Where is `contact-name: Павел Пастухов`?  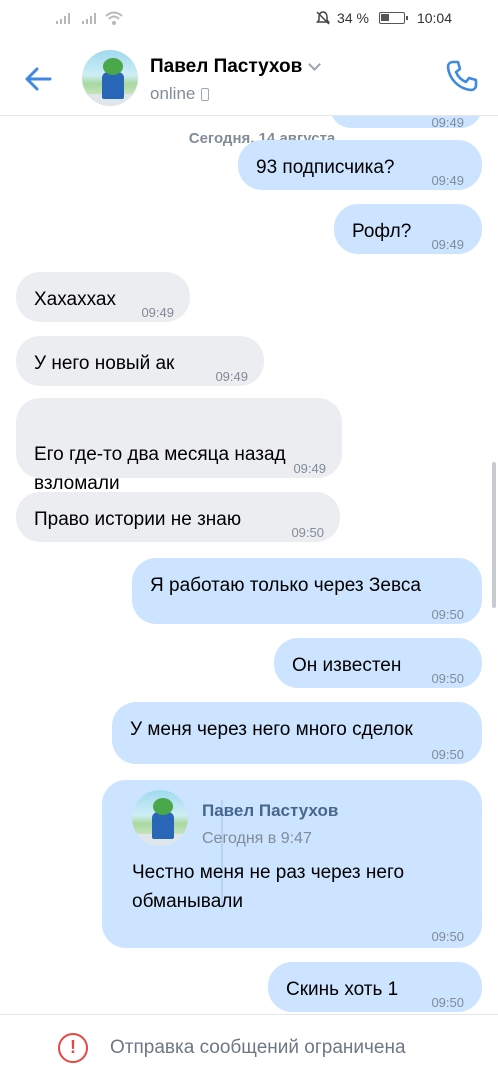 contact-name: Павел Пастухов is located at coordinates (236, 67).